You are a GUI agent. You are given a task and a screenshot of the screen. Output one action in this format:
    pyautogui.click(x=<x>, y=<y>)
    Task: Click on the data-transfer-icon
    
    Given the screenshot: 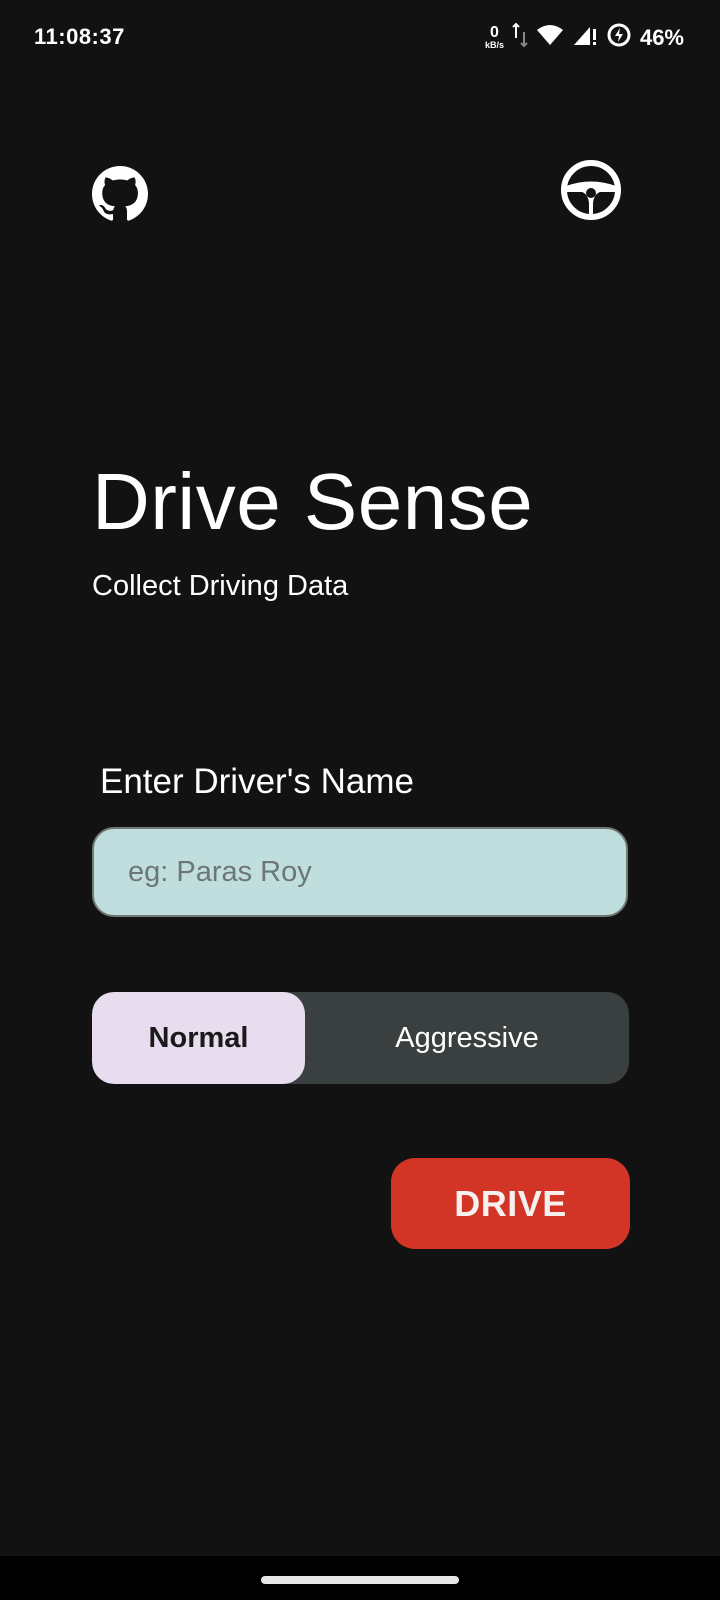 What is the action you would take?
    pyautogui.click(x=520, y=37)
    